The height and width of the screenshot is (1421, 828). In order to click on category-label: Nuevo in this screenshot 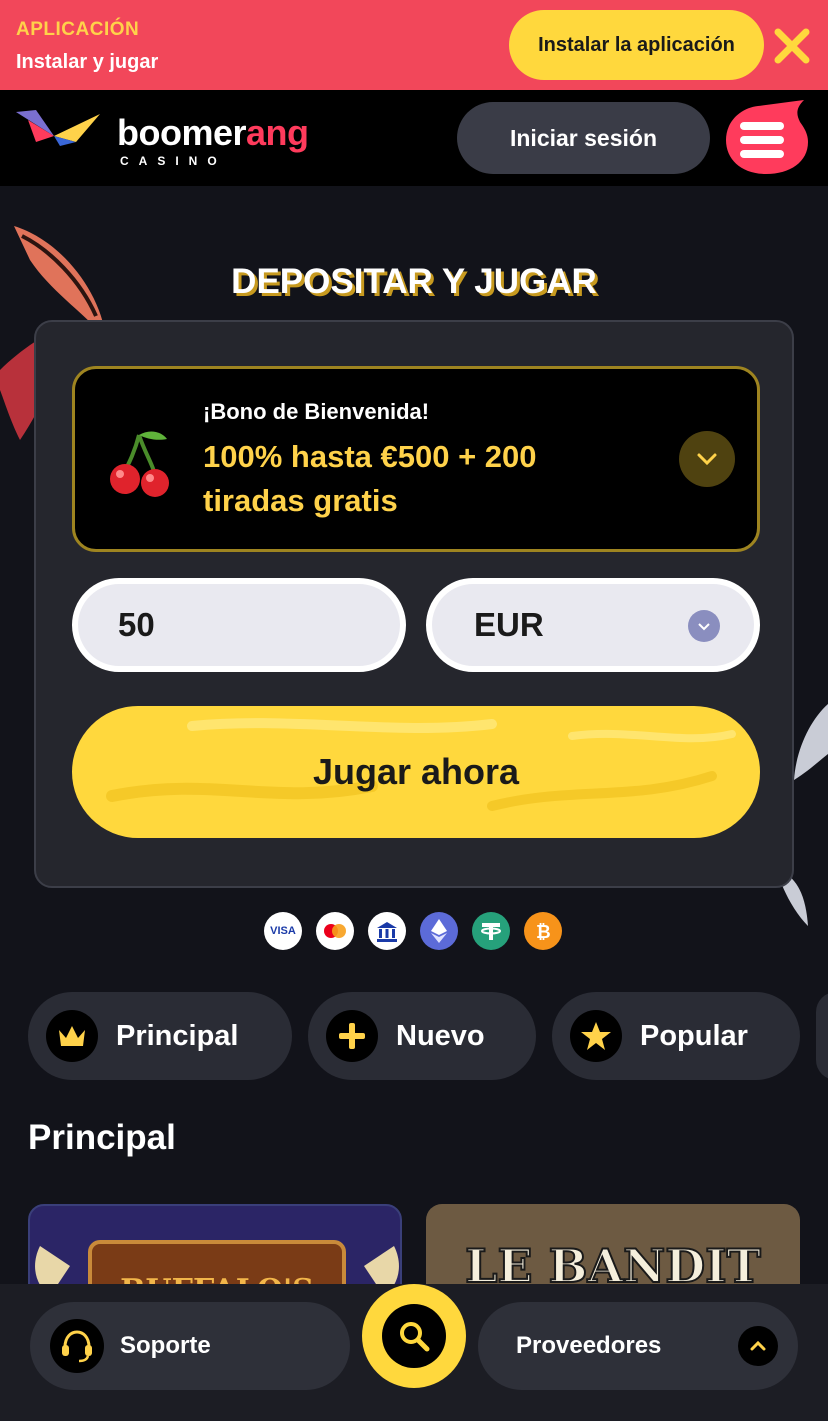, I will do `click(440, 1035)`.